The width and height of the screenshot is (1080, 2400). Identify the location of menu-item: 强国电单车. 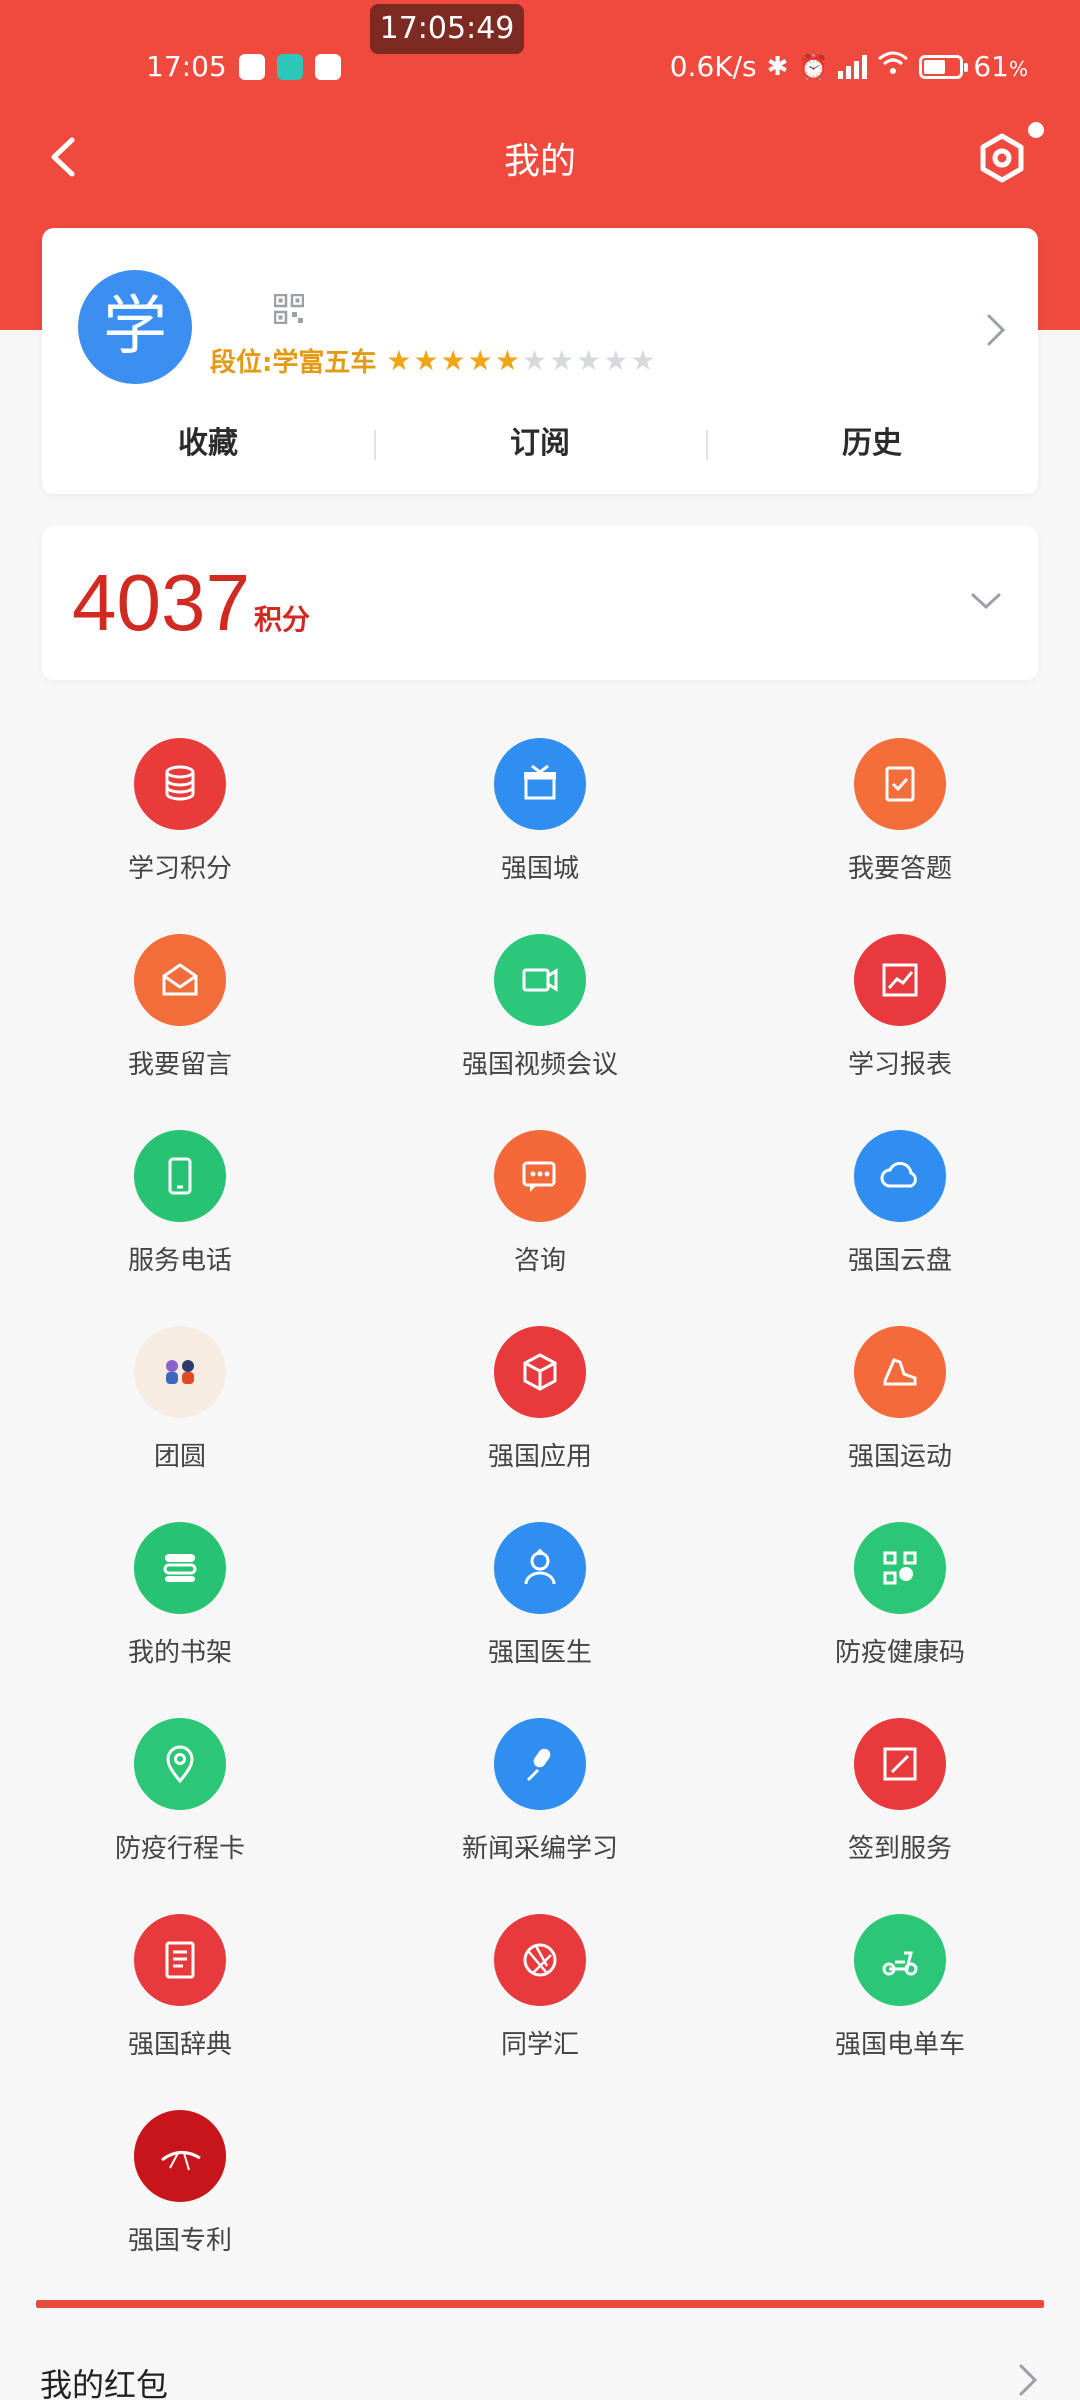
(900, 1999).